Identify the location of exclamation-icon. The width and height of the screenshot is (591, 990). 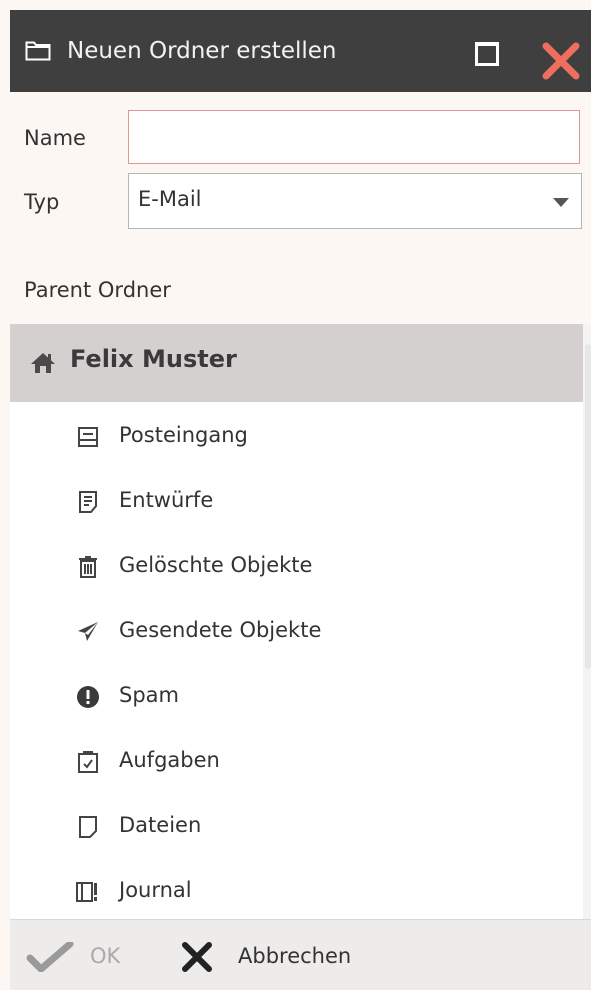
(88, 697).